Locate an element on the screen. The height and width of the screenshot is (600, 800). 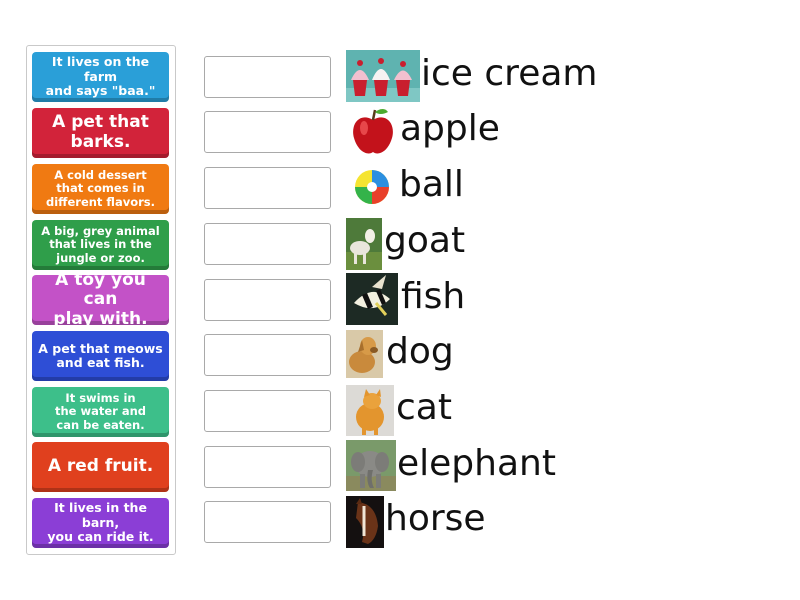
word-cat: cat is located at coordinates (424, 407).